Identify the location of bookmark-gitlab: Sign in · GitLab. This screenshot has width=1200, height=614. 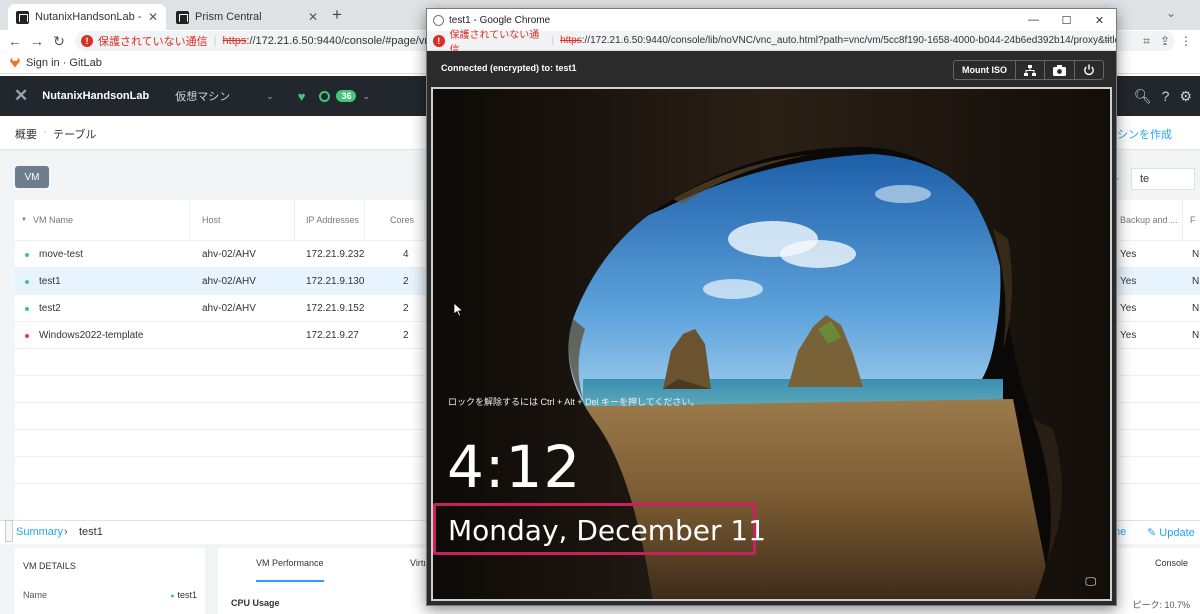
(64, 63).